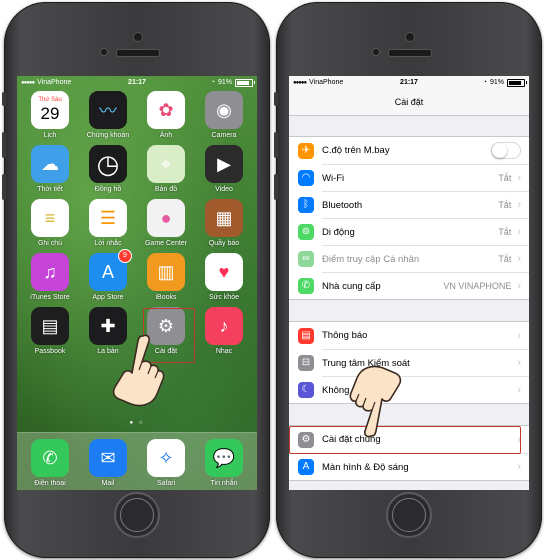 This screenshot has height=560, width=544. What do you see at coordinates (224, 326) in the screenshot?
I see `music-icon: ♪` at bounding box center [224, 326].